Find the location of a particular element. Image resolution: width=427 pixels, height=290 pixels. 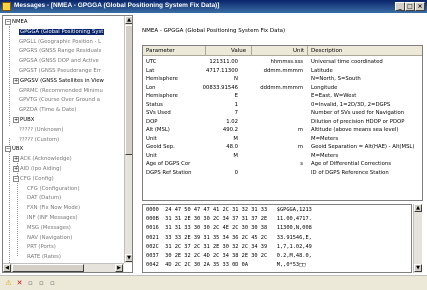

cell-value: 0 is located at coordinates (236, 172).